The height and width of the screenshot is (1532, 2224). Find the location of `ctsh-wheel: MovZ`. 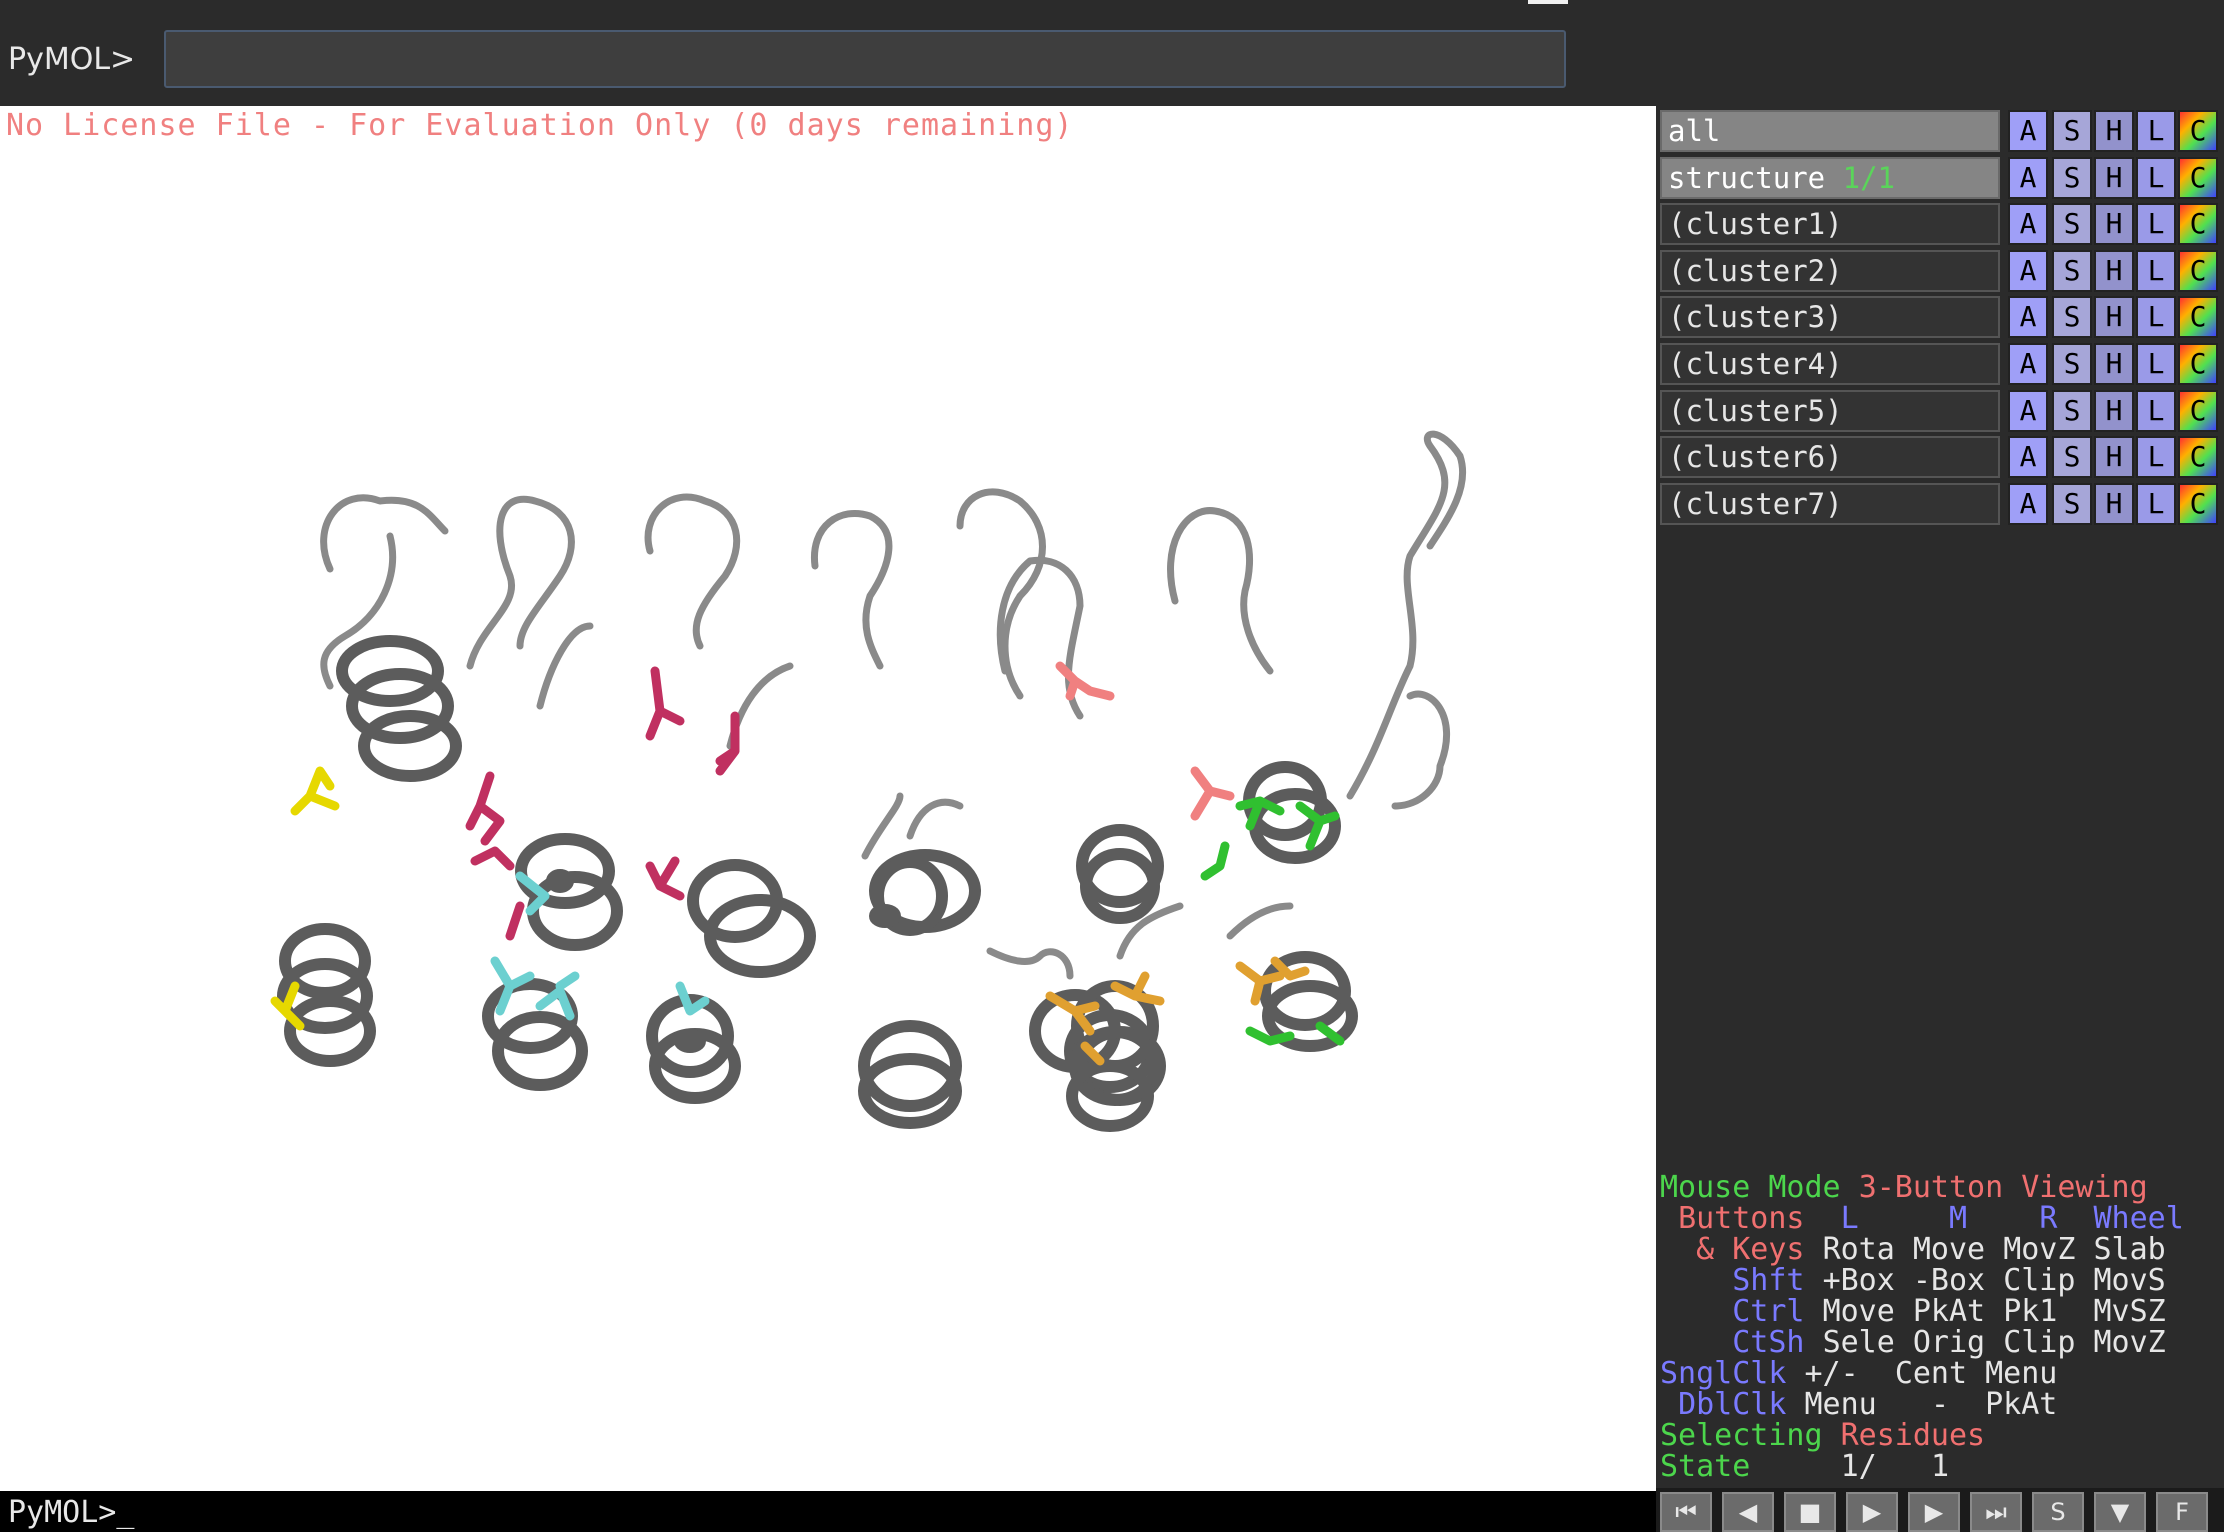

ctsh-wheel: MovZ is located at coordinates (2129, 1342).